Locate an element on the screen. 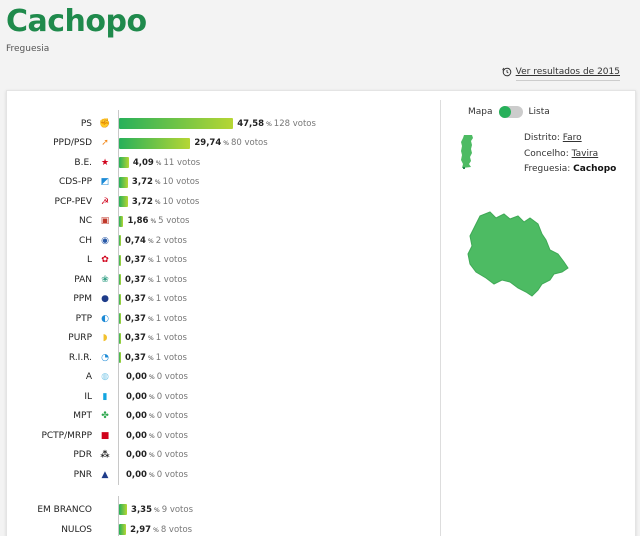  toggle-switch is located at coordinates (510, 112).